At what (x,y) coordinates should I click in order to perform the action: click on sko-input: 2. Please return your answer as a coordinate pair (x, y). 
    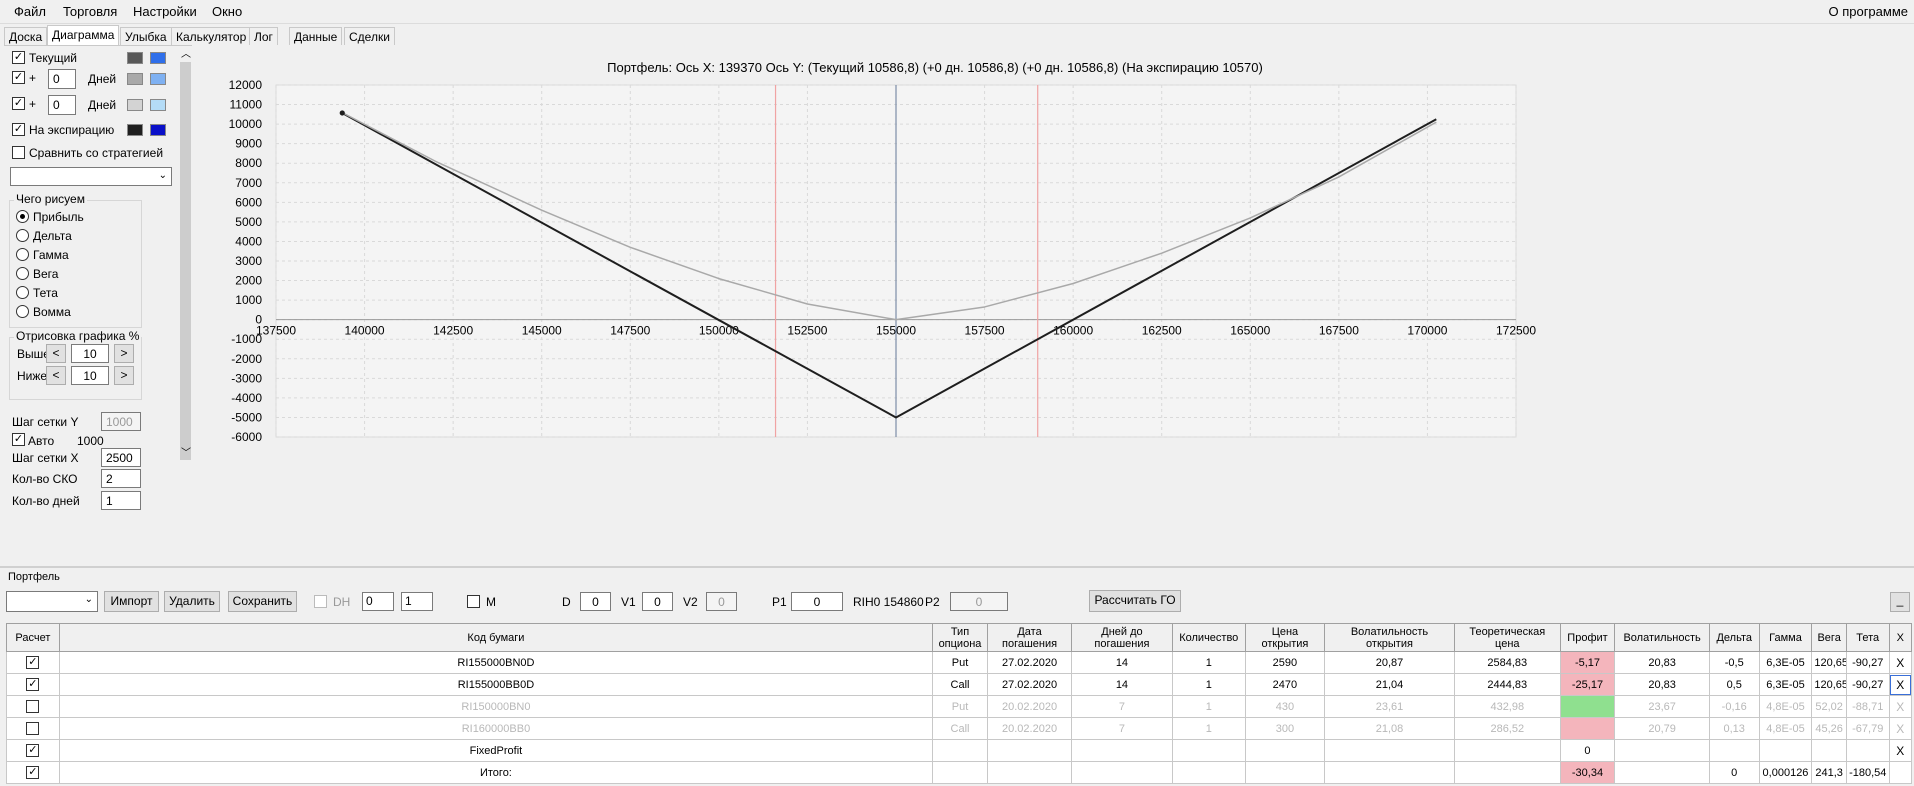
    Looking at the image, I should click on (121, 478).